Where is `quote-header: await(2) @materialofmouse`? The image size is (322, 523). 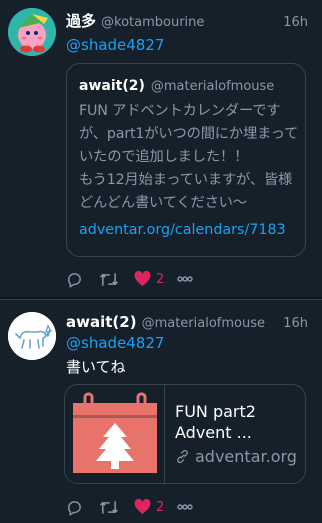
quote-header: await(2) @materialofmouse is located at coordinates (176, 86).